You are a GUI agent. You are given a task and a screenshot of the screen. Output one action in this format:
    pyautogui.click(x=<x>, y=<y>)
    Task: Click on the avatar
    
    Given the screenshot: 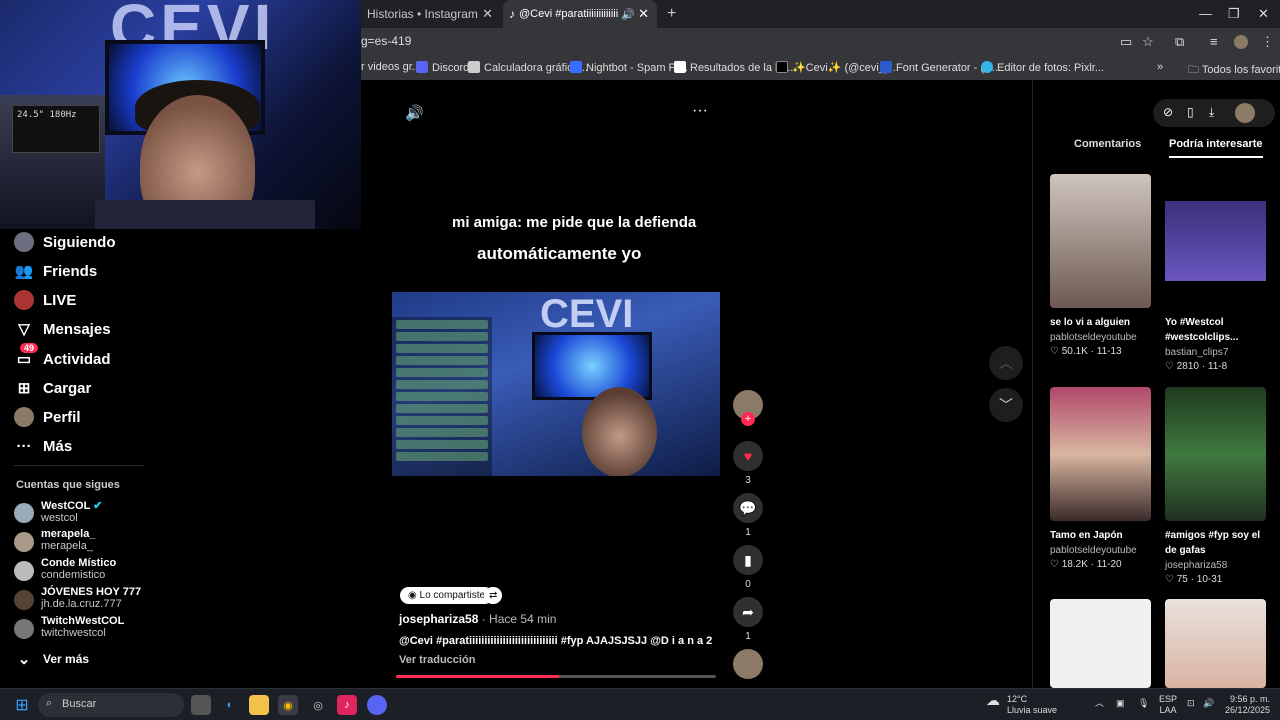 What is the action you would take?
    pyautogui.click(x=24, y=629)
    